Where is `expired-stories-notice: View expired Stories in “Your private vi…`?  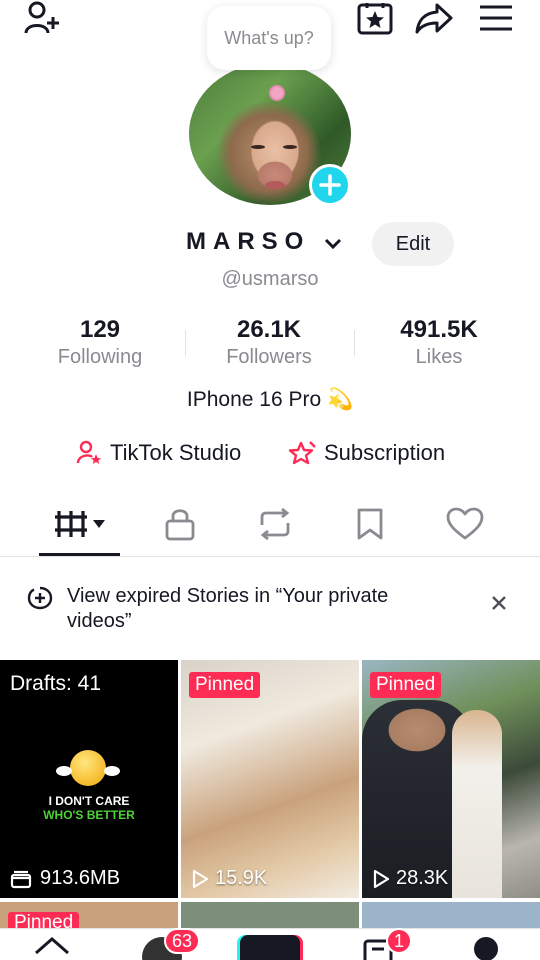
expired-stories-notice: View expired Stories in “Your private vi… is located at coordinates (270, 608).